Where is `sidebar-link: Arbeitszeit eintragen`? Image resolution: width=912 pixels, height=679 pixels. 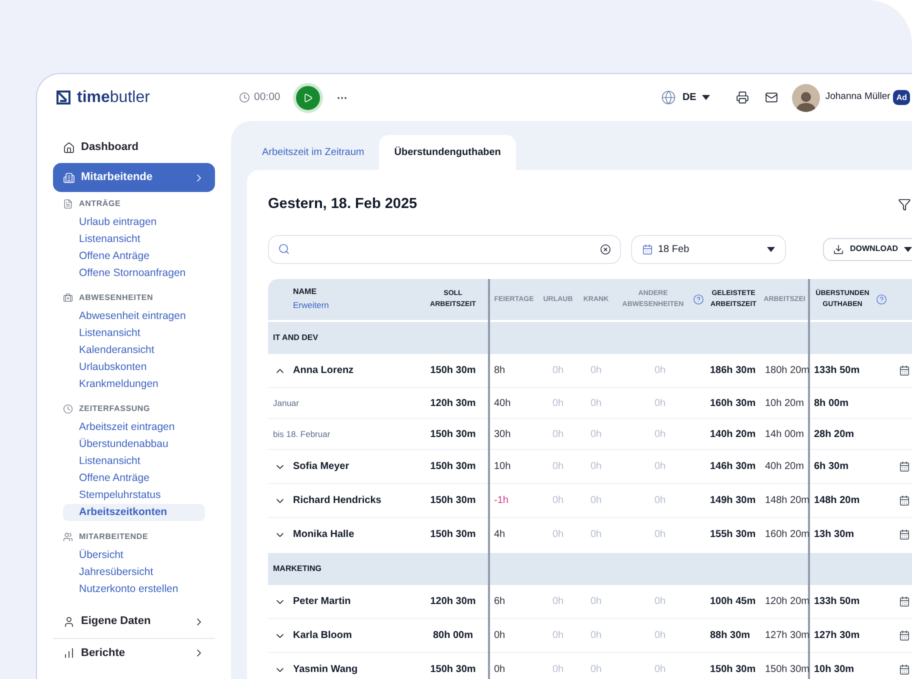 sidebar-link: Arbeitszeit eintragen is located at coordinates (134, 427).